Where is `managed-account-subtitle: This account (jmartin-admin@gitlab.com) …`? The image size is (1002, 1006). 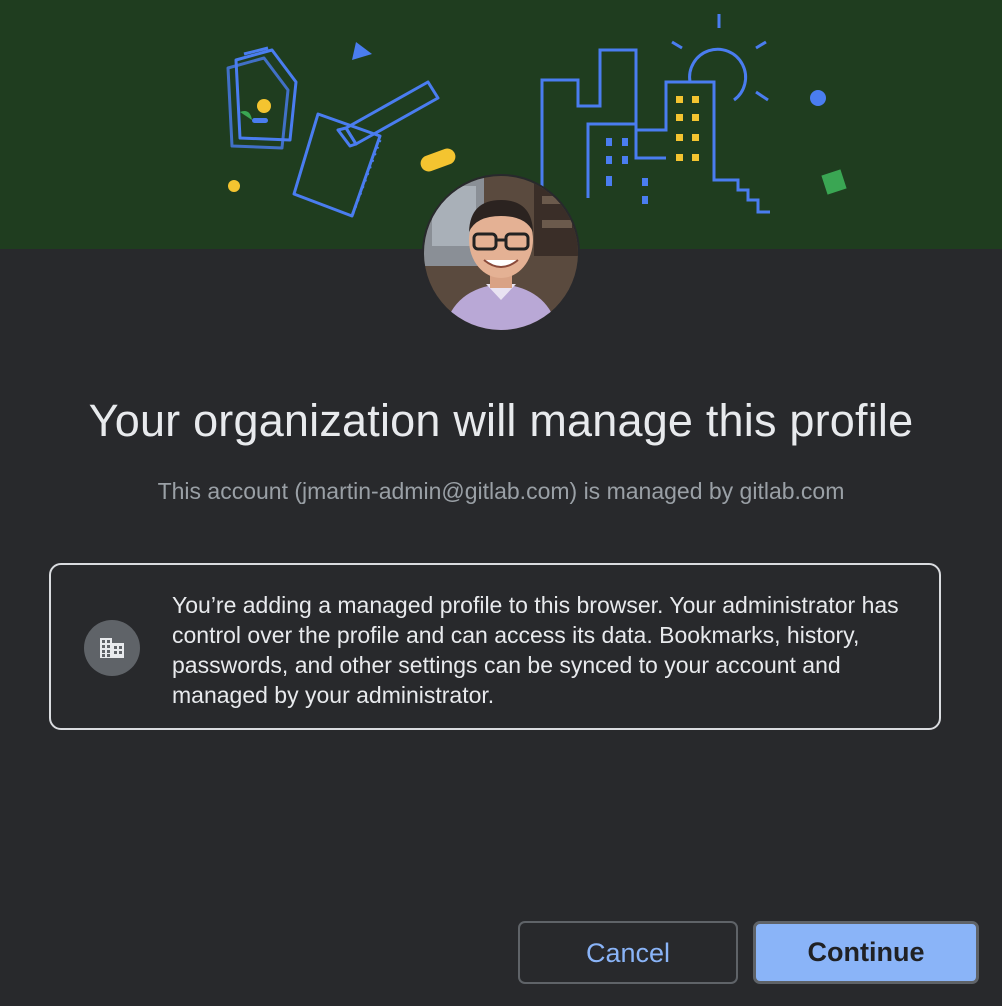
managed-account-subtitle: This account (jmartin-admin@gitlab.com) … is located at coordinates (501, 491).